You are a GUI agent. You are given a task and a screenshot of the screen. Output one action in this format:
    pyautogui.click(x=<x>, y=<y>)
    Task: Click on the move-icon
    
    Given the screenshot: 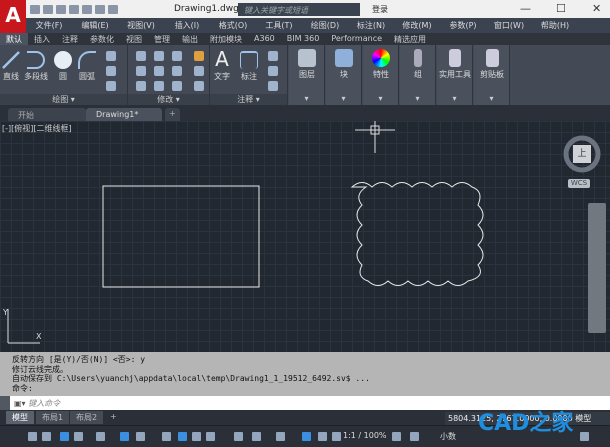 What is the action you would take?
    pyautogui.click(x=141, y=56)
    